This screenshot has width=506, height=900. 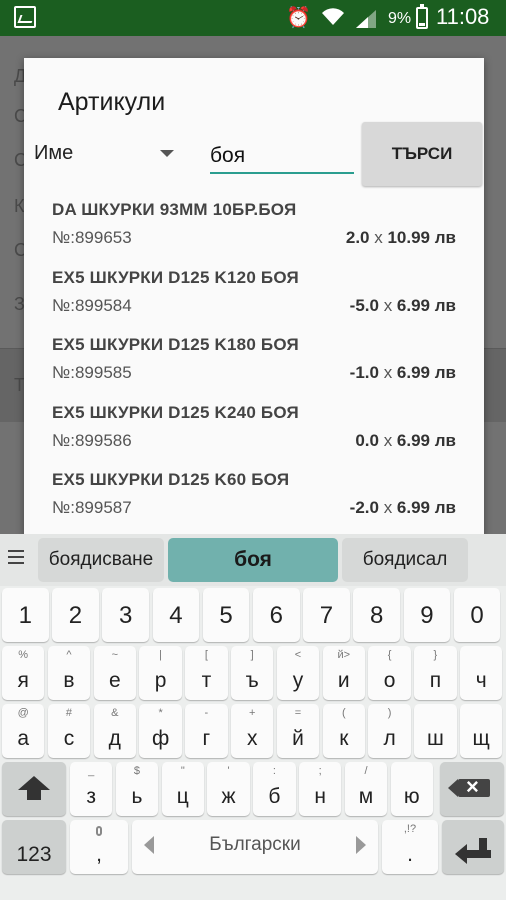 I want to click on key-ш: ш, so click(x=435, y=731).